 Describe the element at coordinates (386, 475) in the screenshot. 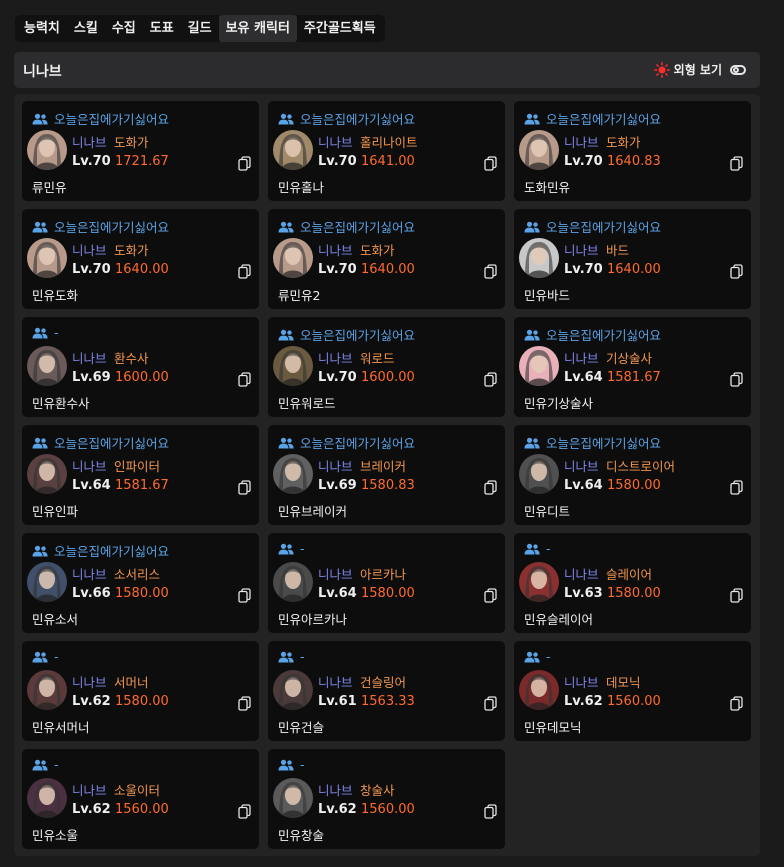

I see `character-card: 오늘은집에가기싫어요 니나브 브레이커 Lv.69 1580.83 민유브레이커` at that location.